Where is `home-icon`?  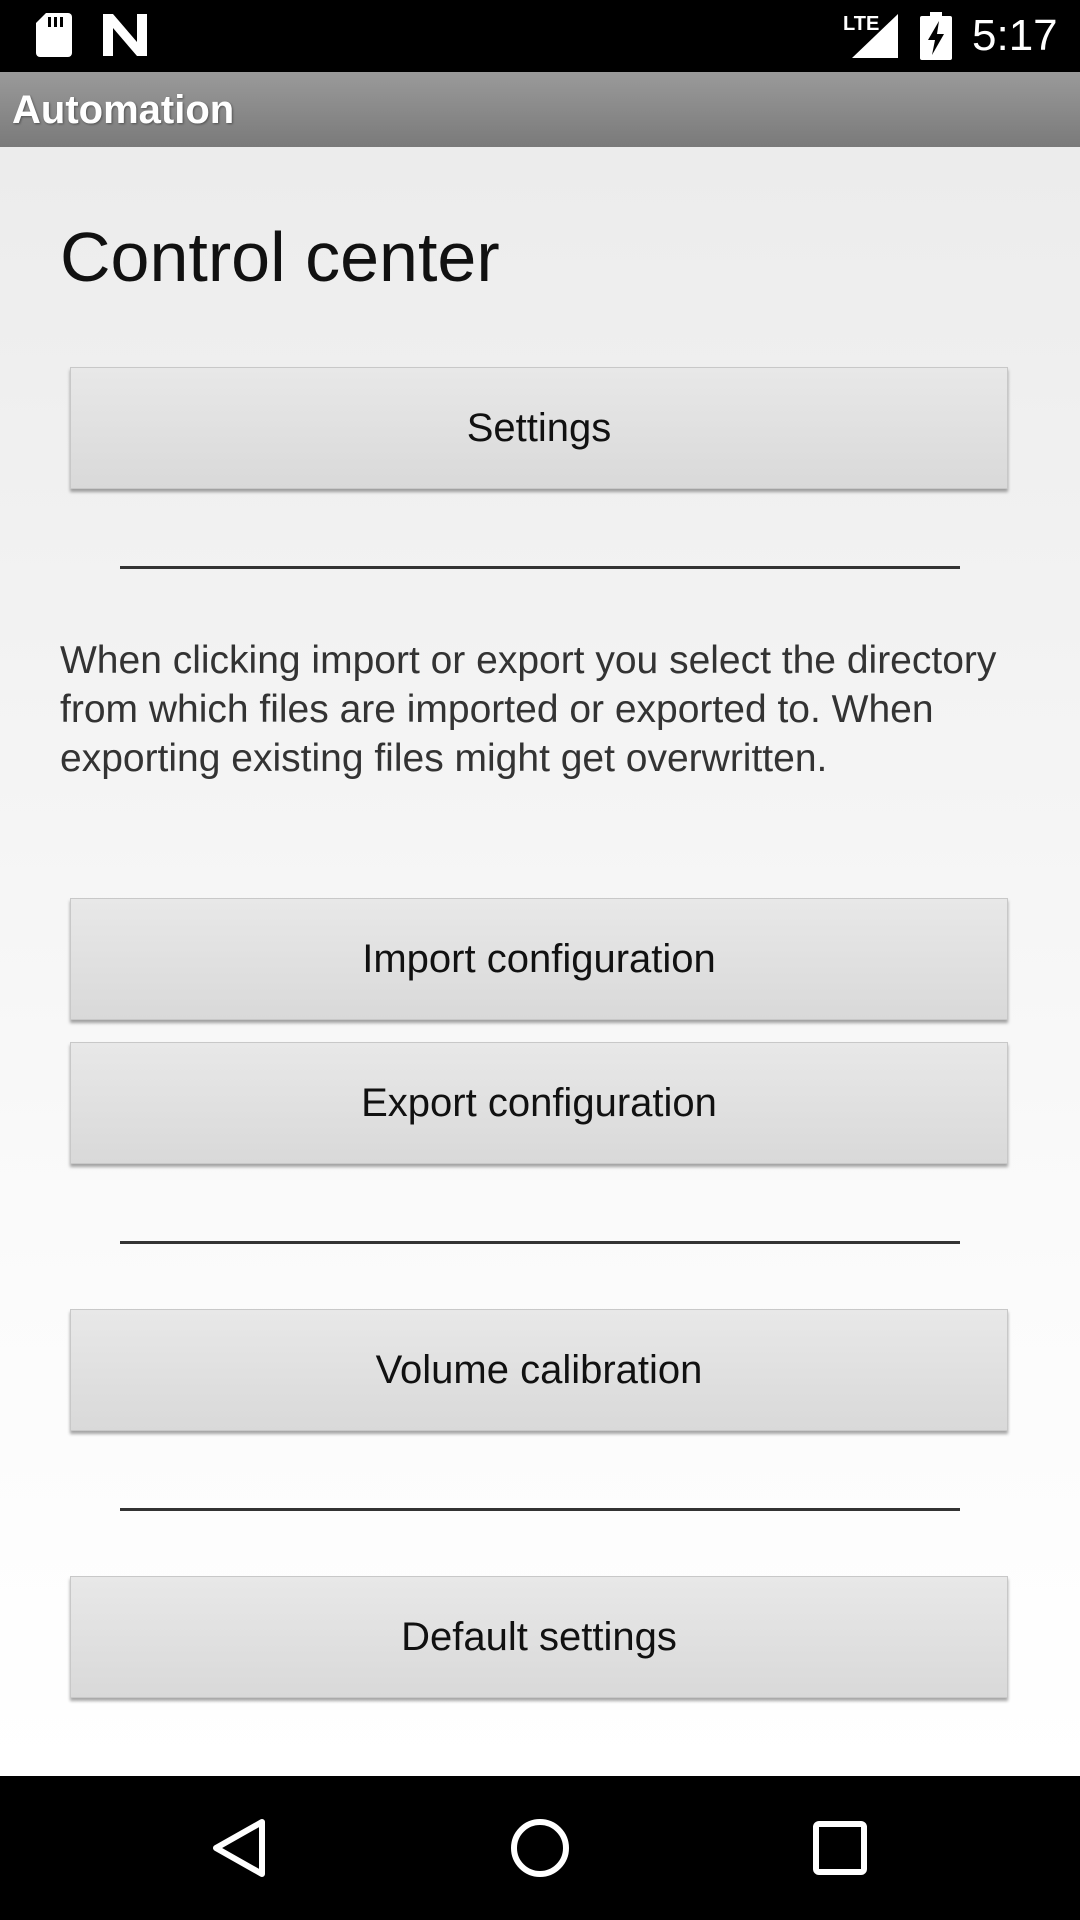
home-icon is located at coordinates (540, 1848).